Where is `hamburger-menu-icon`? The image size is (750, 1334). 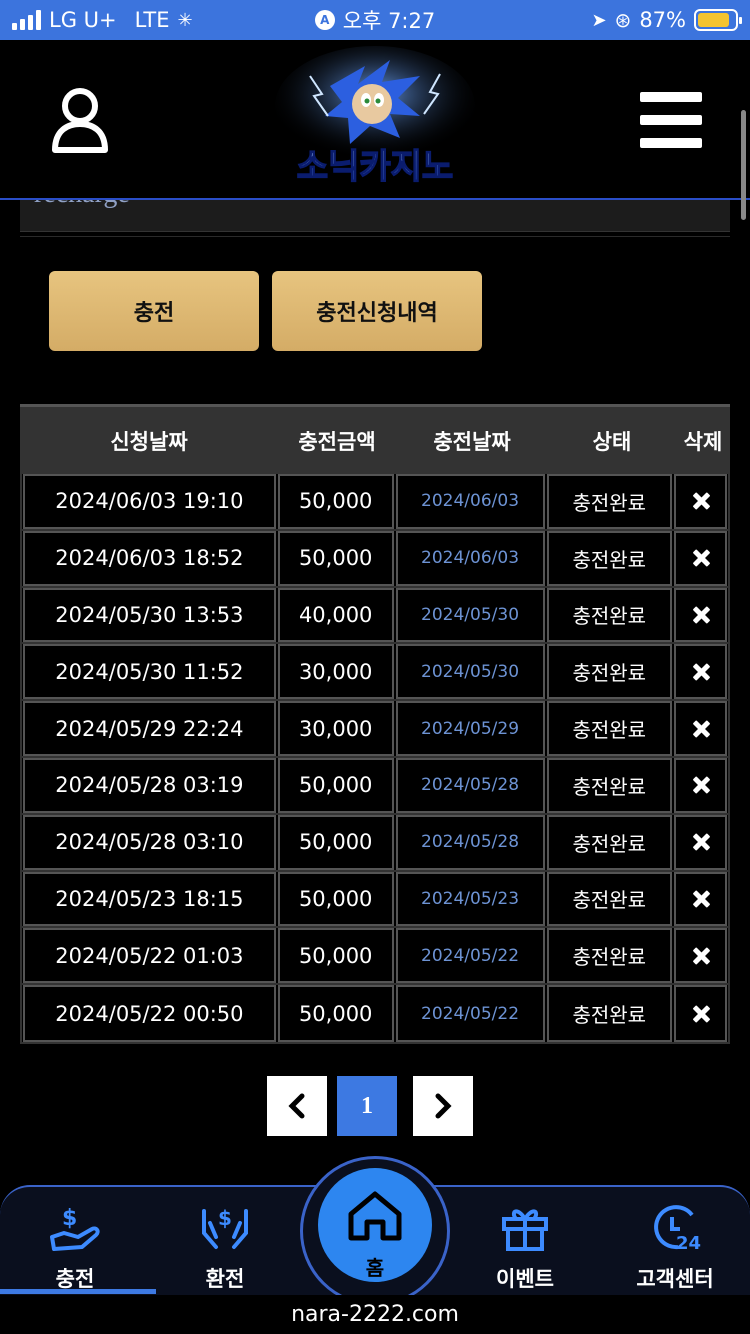 hamburger-menu-icon is located at coordinates (671, 120).